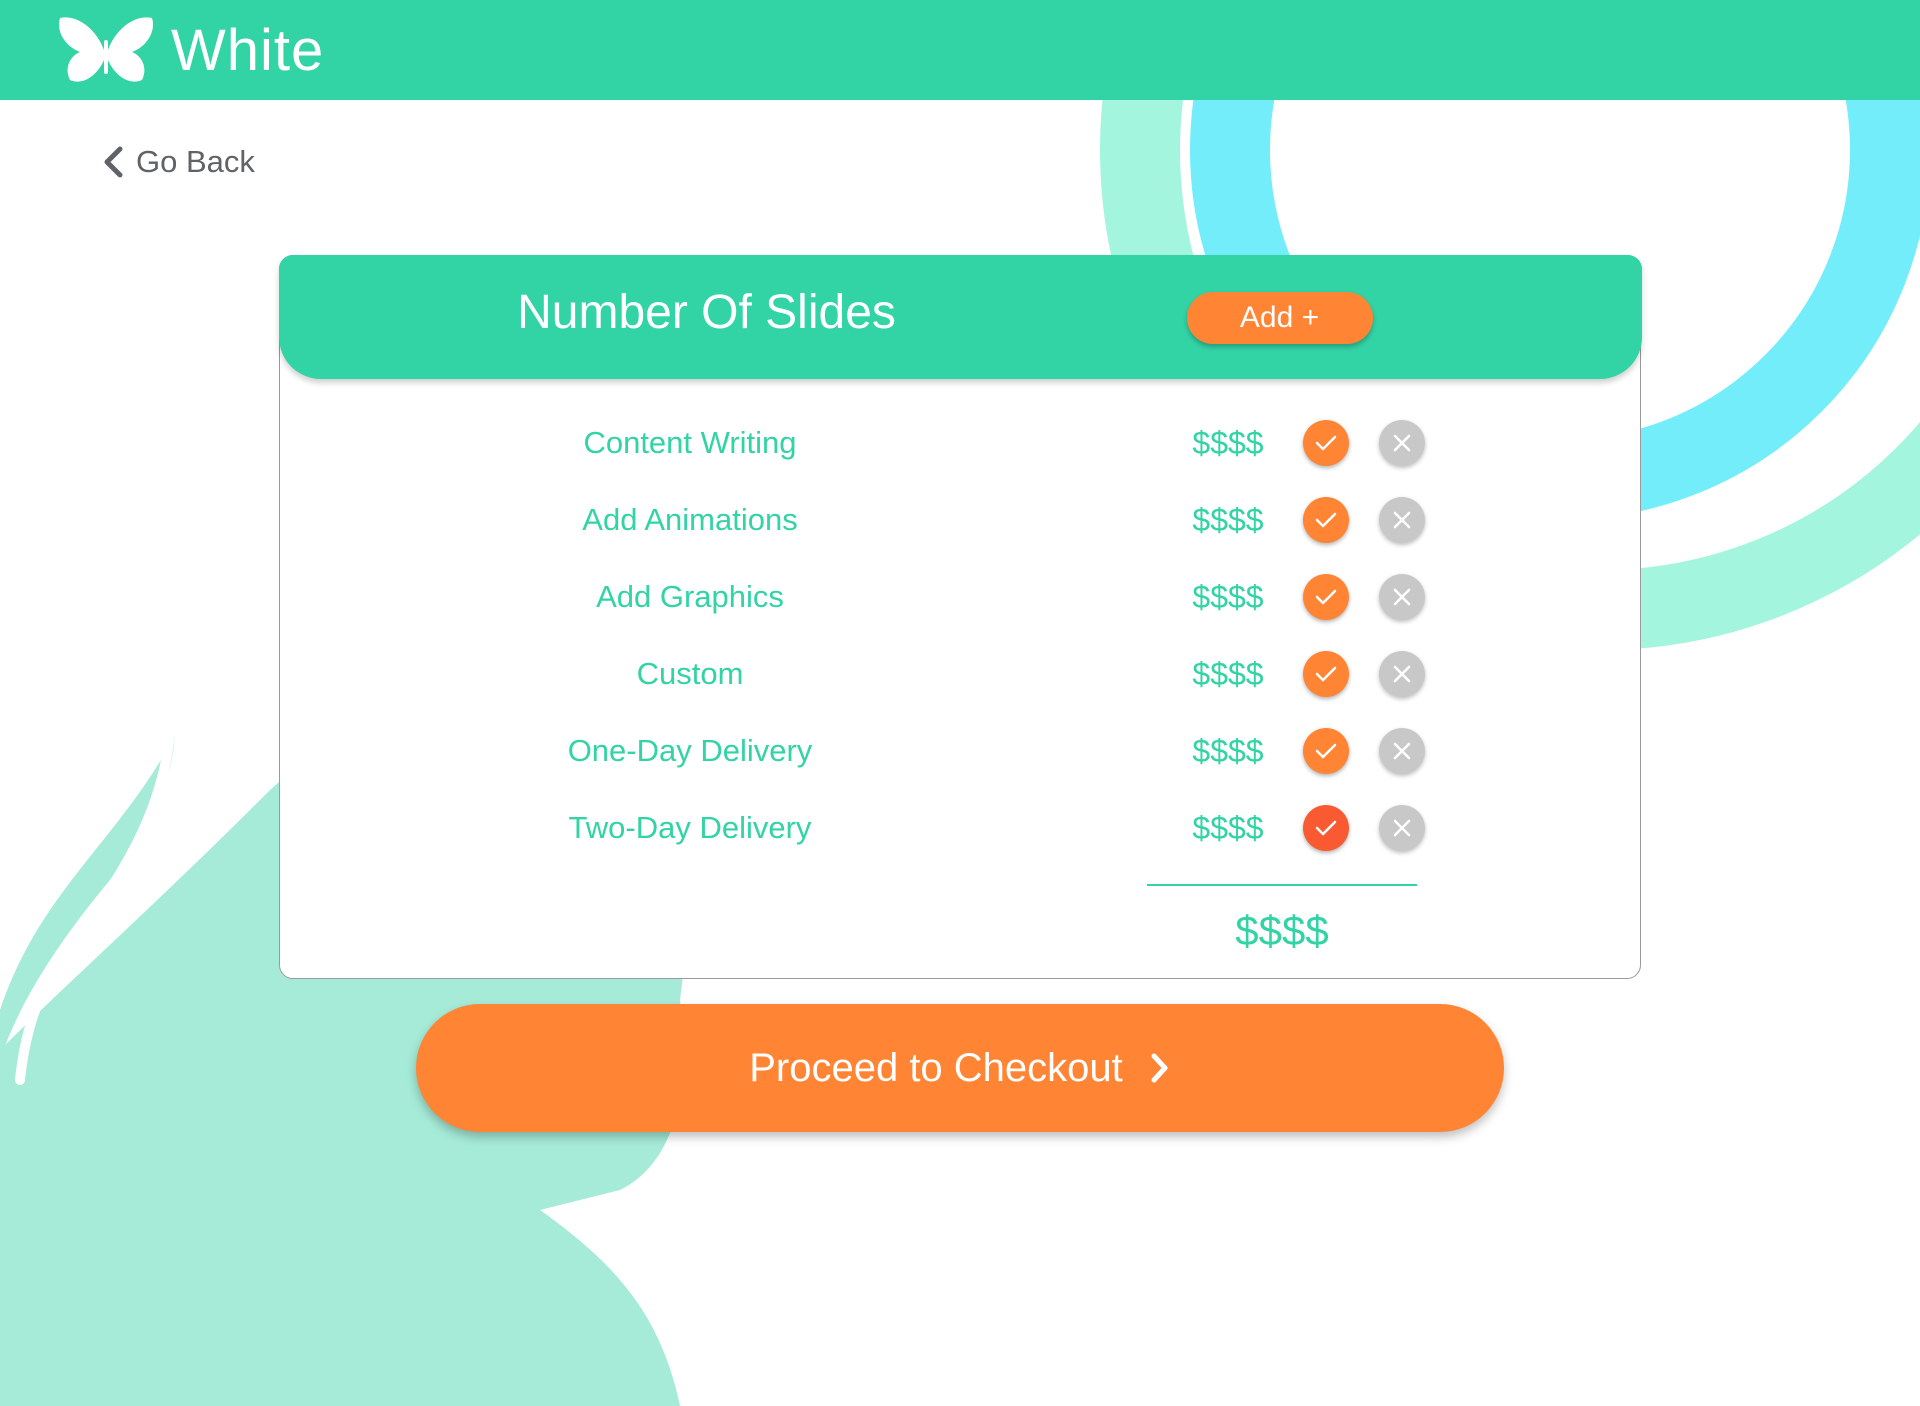 The width and height of the screenshot is (1920, 1406). Describe the element at coordinates (1282, 930) in the screenshot. I see `total-price: $$$$` at that location.